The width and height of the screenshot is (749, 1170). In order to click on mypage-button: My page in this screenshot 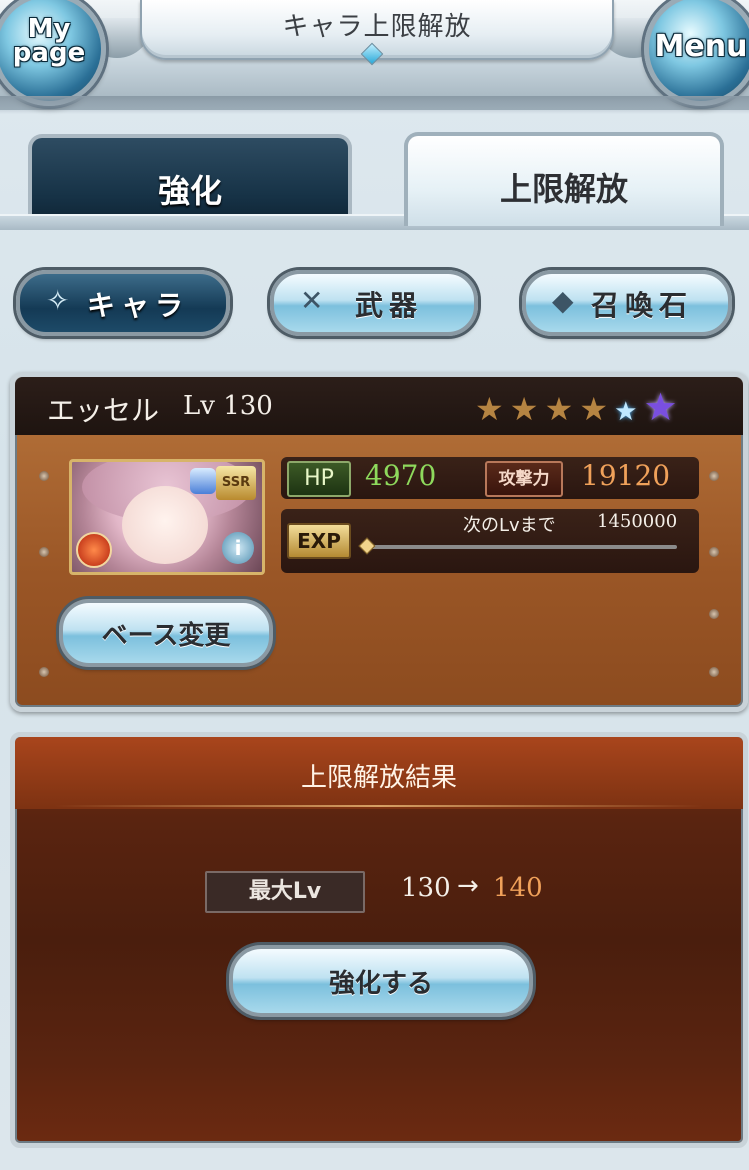, I will do `click(53, 53)`.